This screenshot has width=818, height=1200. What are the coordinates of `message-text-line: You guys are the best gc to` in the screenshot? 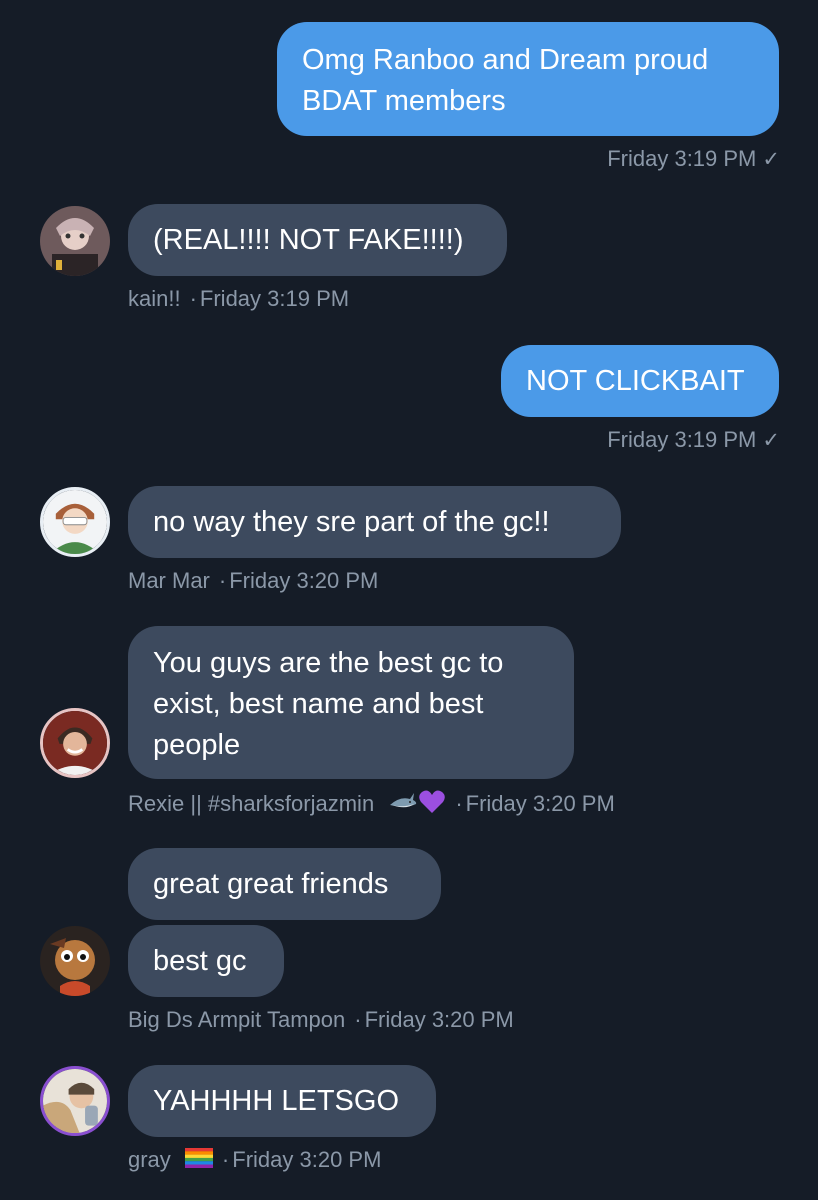 It's located at (328, 663).